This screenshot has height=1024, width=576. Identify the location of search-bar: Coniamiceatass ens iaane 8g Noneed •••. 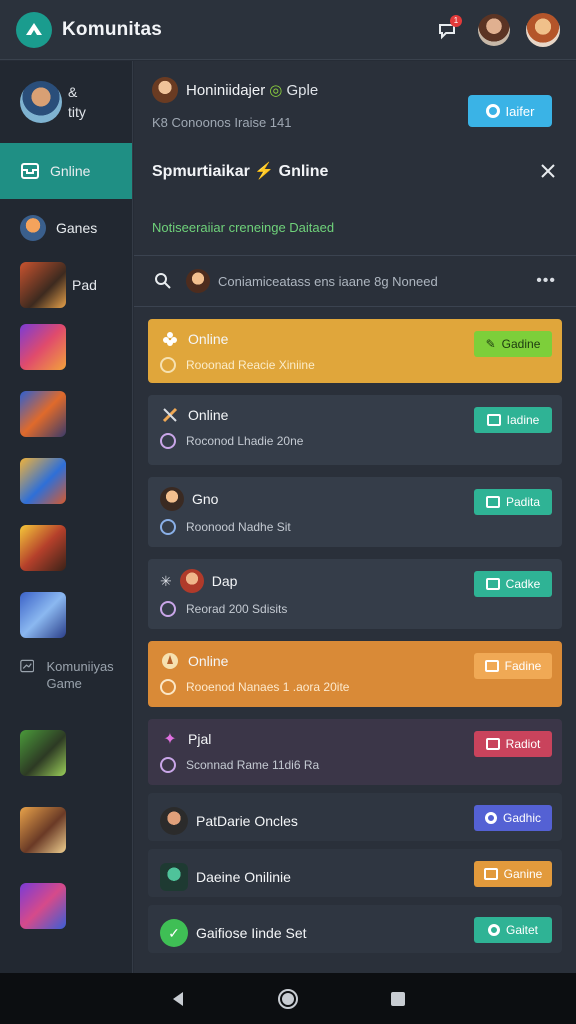
(355, 281).